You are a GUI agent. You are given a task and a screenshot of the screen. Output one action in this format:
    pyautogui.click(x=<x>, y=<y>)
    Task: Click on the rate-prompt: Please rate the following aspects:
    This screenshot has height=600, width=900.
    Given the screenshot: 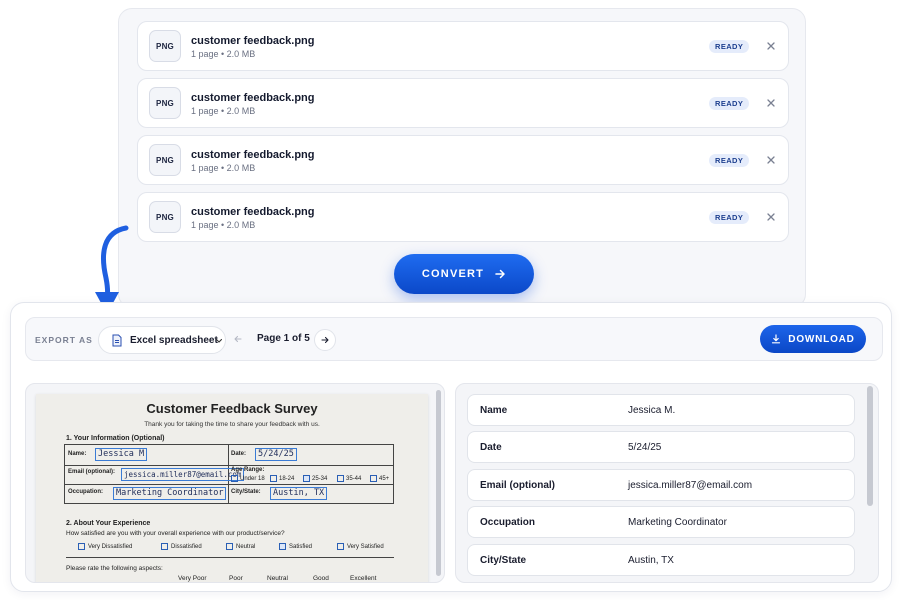 What is the action you would take?
    pyautogui.click(x=114, y=568)
    